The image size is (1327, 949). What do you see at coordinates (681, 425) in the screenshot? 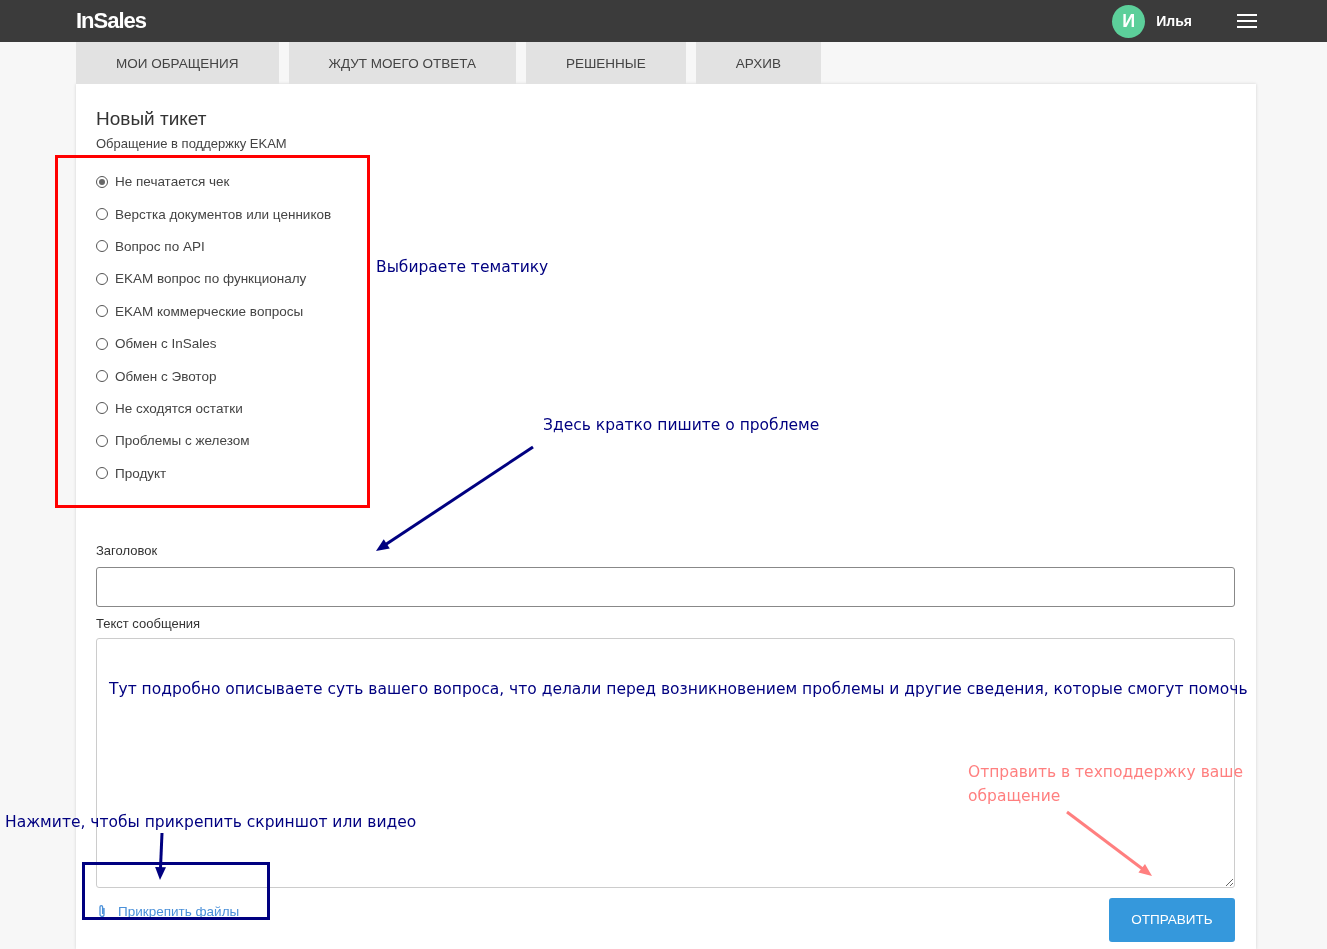
I see `annotation-note: Здесь кратко пишите о проблеме` at bounding box center [681, 425].